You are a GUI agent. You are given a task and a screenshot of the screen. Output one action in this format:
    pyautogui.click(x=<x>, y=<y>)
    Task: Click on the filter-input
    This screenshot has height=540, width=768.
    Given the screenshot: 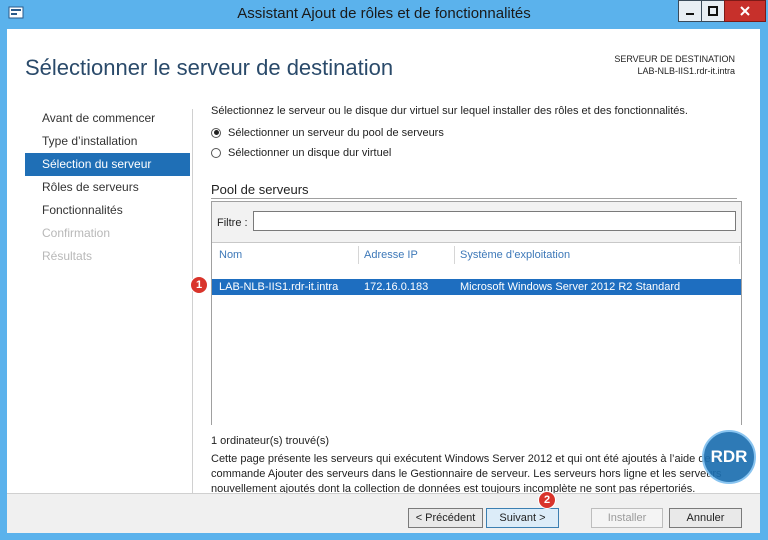 What is the action you would take?
    pyautogui.click(x=494, y=221)
    